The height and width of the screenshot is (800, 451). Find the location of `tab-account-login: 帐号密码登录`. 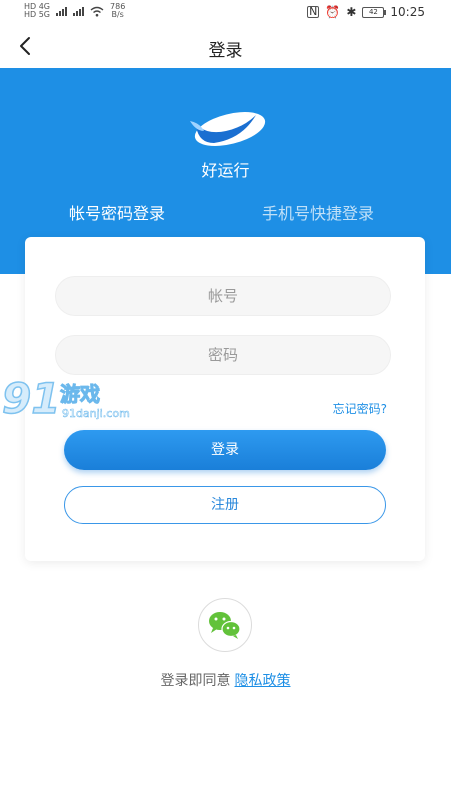

tab-account-login: 帐号密码登录 is located at coordinates (117, 212).